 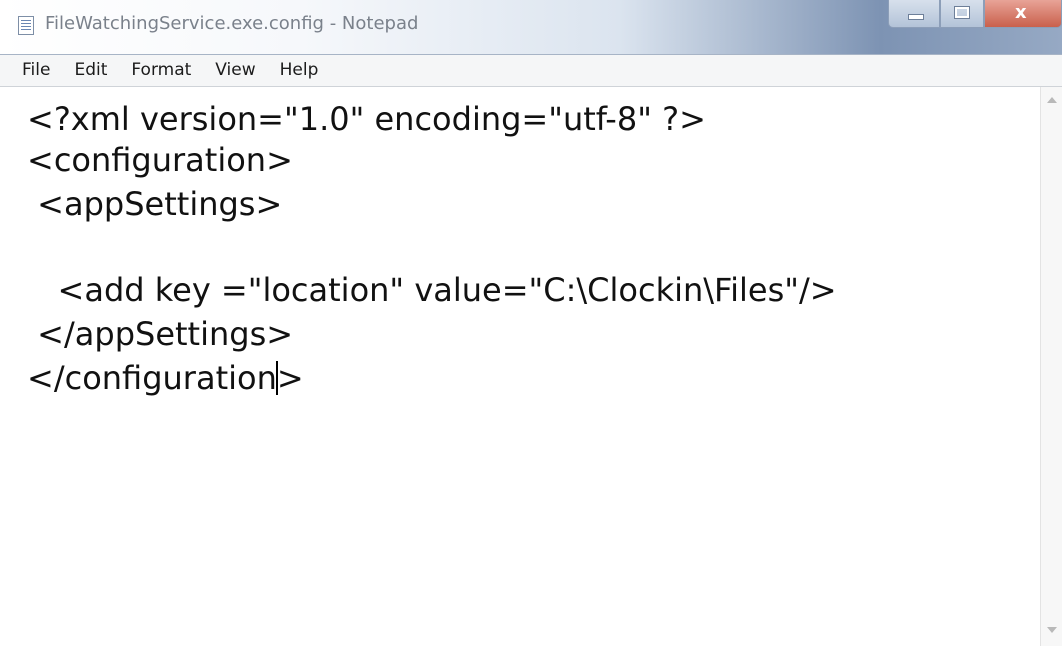 I want to click on caption-buttons: x, so click(x=975, y=14).